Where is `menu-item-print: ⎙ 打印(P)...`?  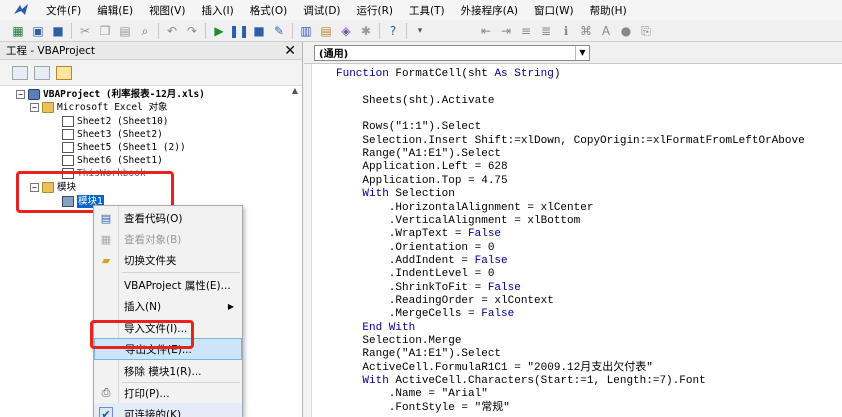 menu-item-print: ⎙ 打印(P)... is located at coordinates (168, 393).